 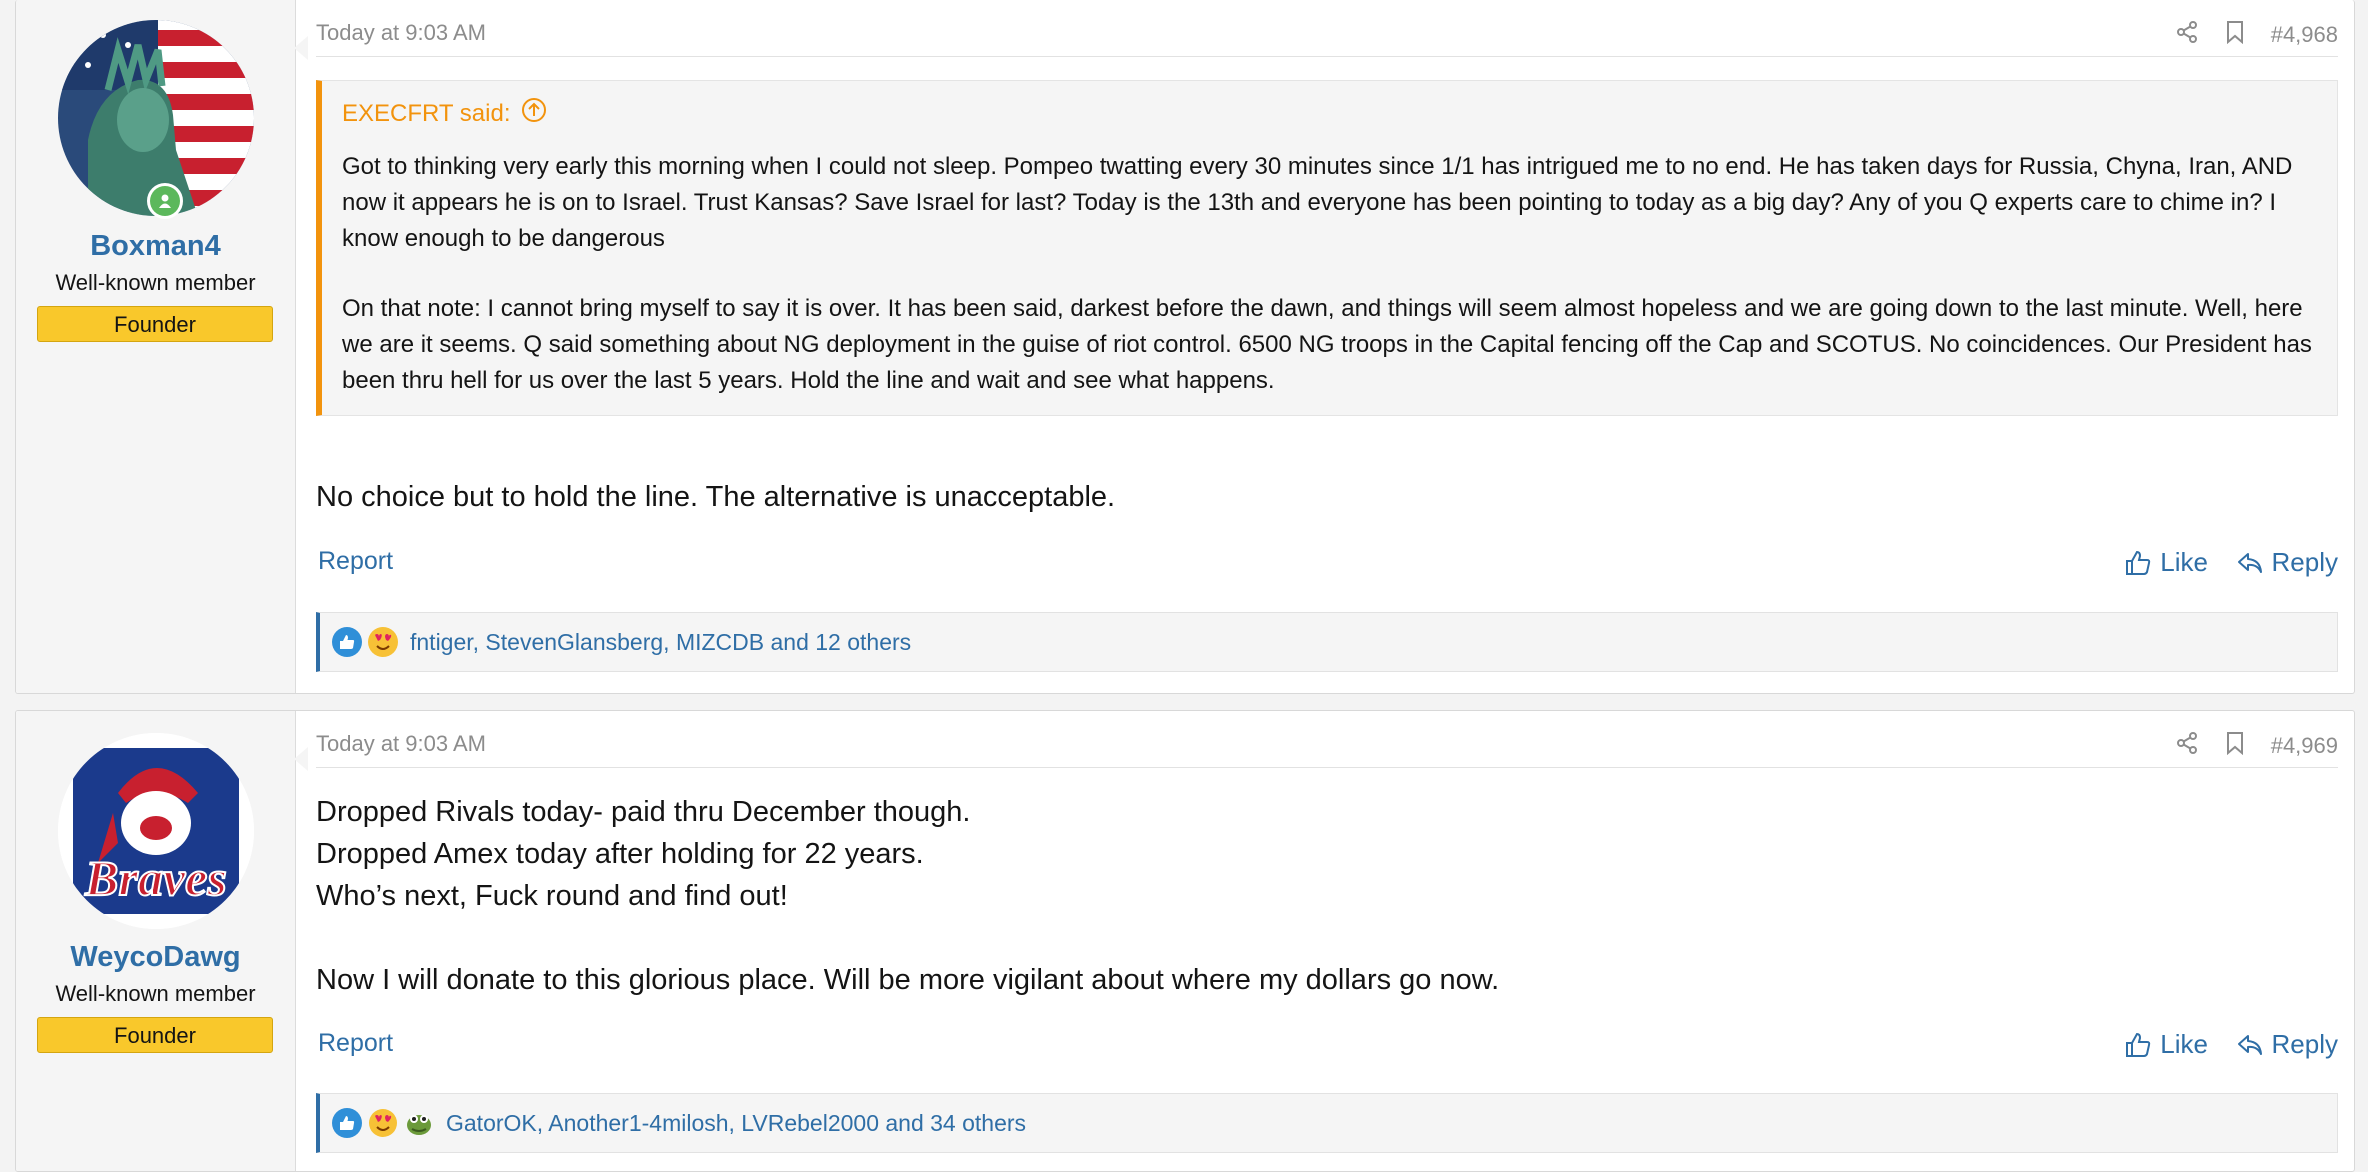 I want to click on avatar: Braves, so click(x=156, y=831).